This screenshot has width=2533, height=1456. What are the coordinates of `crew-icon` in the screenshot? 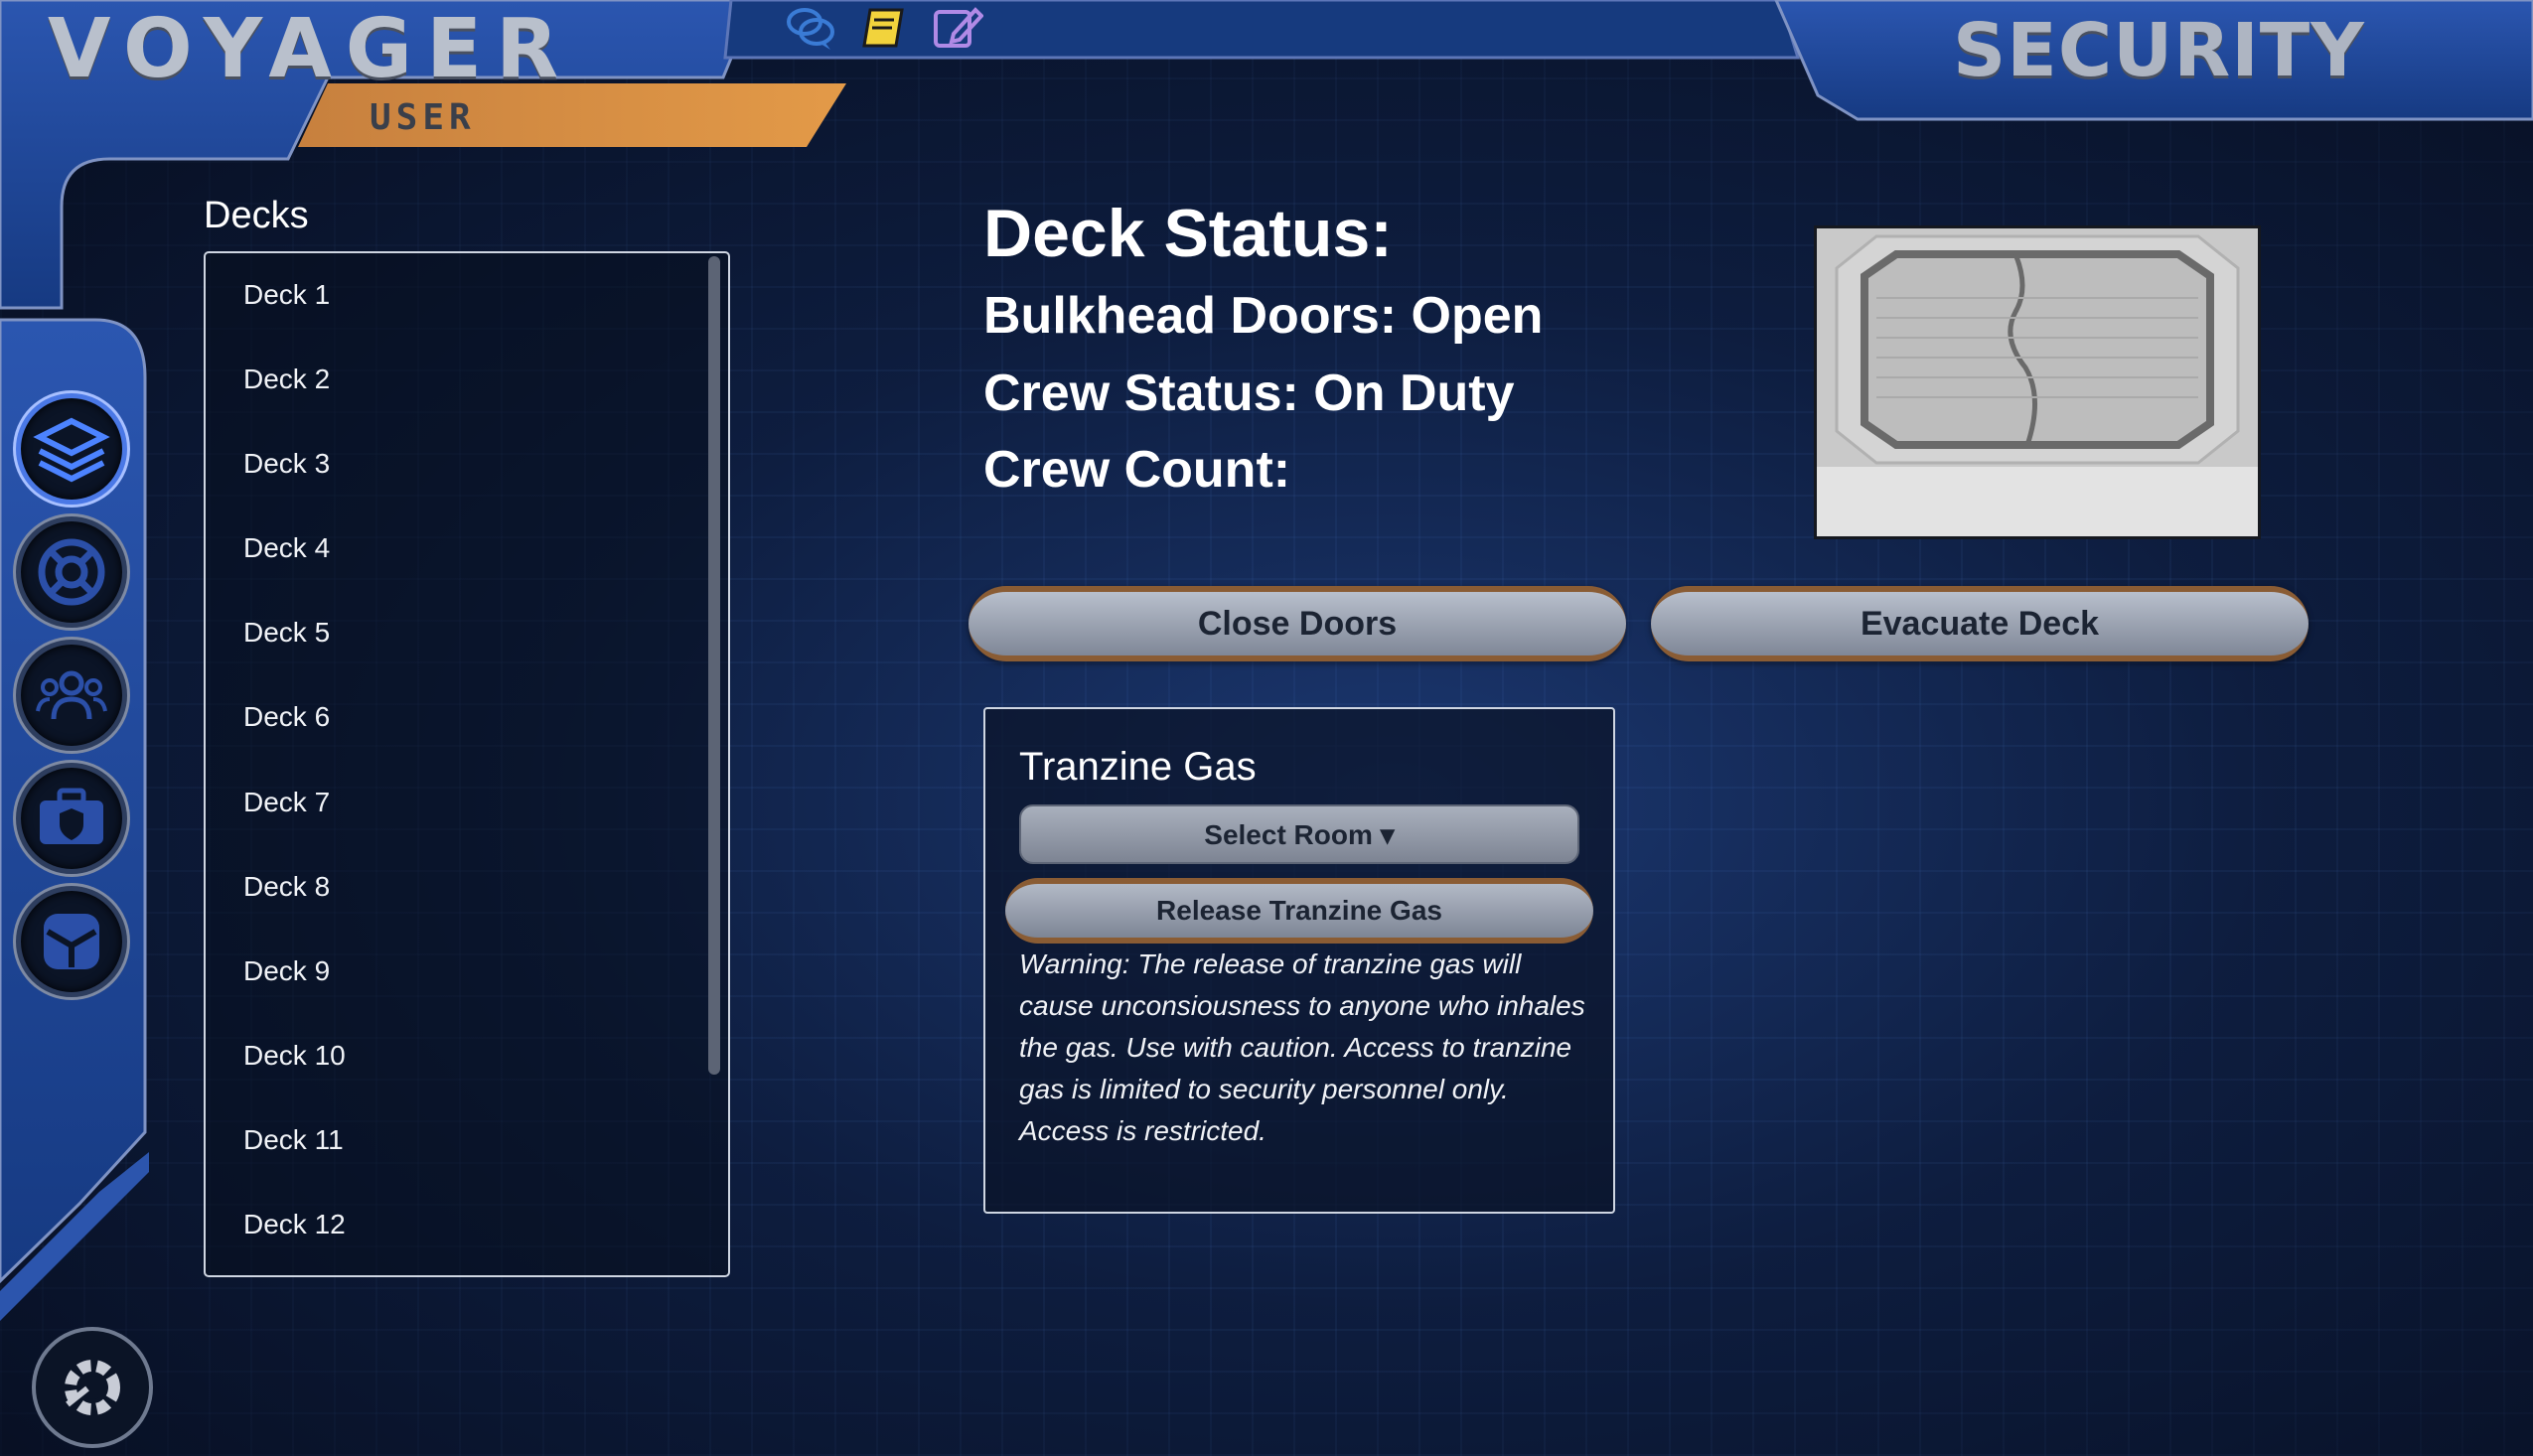 It's located at (71, 695).